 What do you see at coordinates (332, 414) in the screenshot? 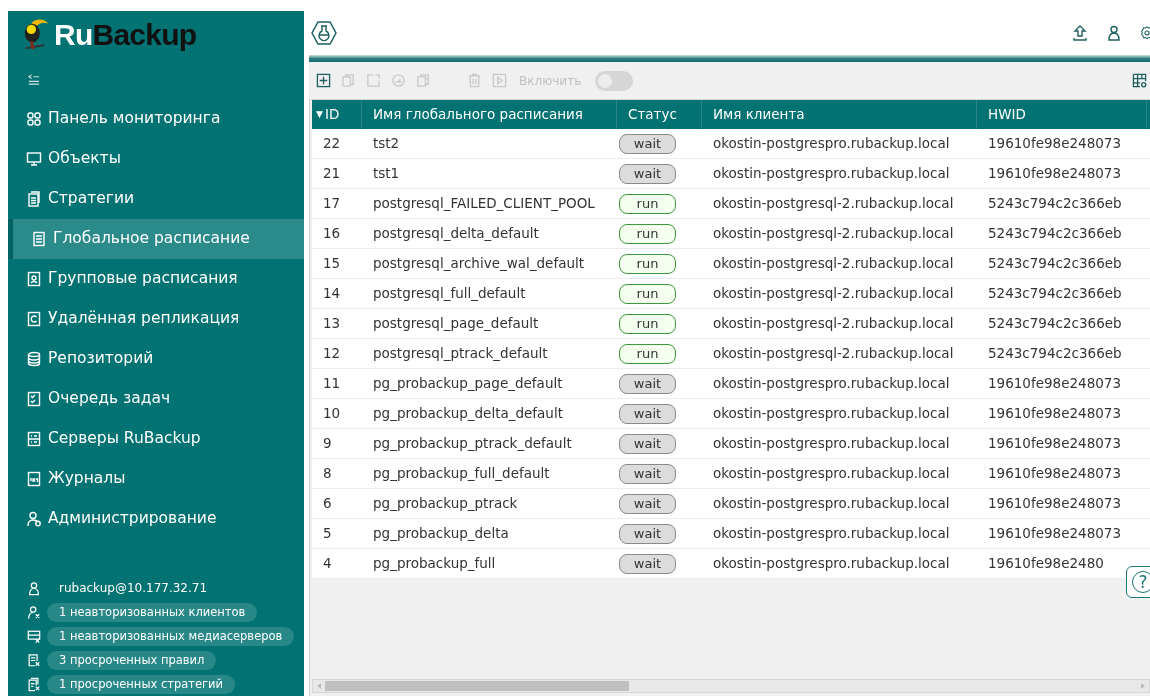
I see `table-cell-text: 10` at bounding box center [332, 414].